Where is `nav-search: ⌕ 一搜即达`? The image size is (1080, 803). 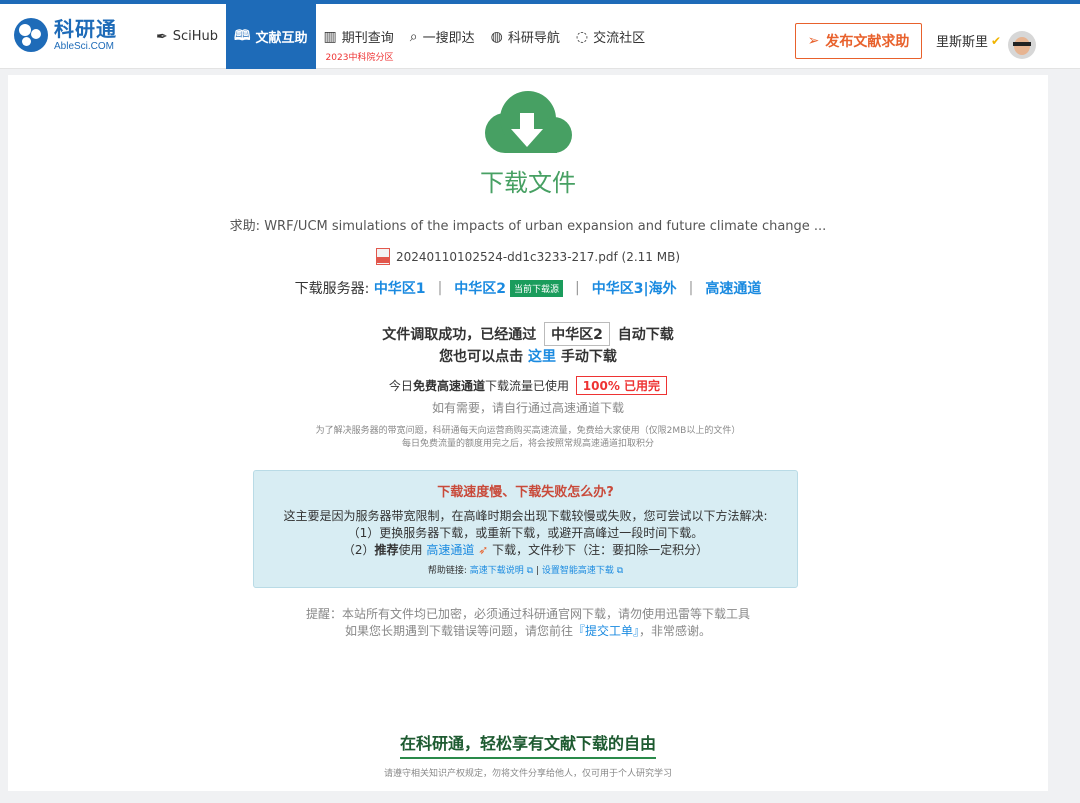
nav-search: ⌕ 一搜即达 is located at coordinates (442, 36).